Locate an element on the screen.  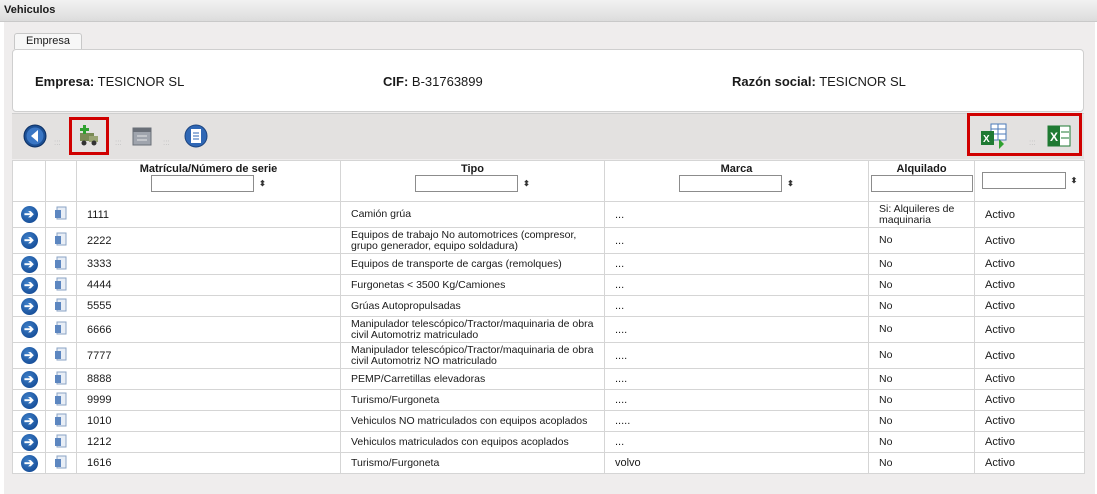
back-icon is located at coordinates (35, 136).